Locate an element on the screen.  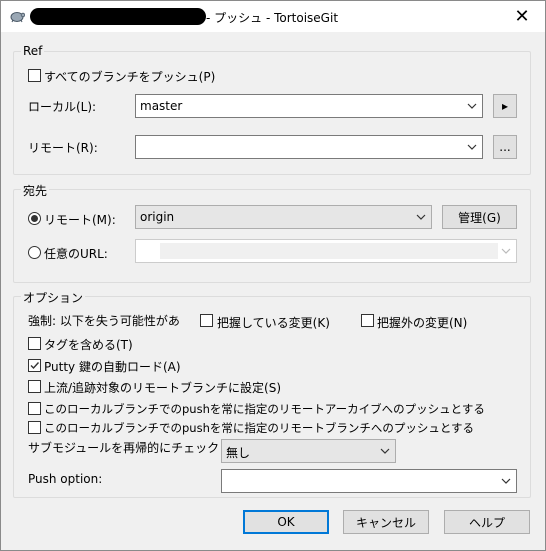
include-tags-checkbox is located at coordinates (34, 343).